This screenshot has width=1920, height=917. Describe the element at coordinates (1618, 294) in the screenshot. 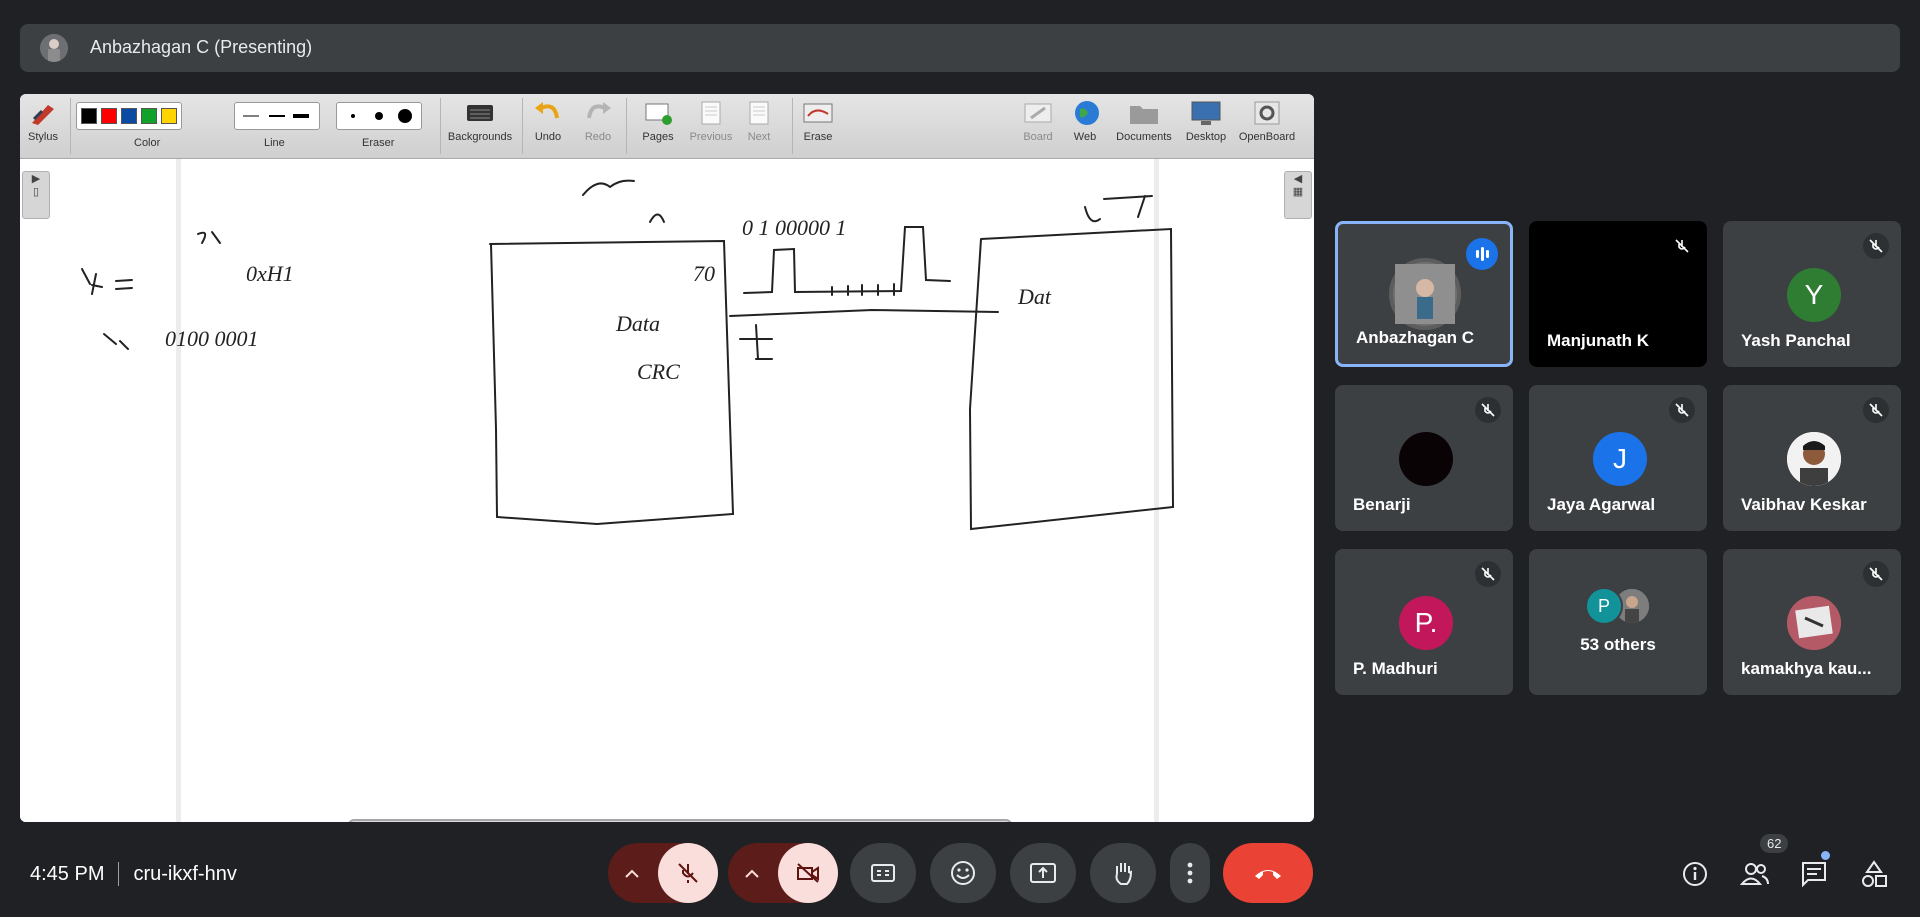

I see `participant-tile: Manjunath K` at that location.